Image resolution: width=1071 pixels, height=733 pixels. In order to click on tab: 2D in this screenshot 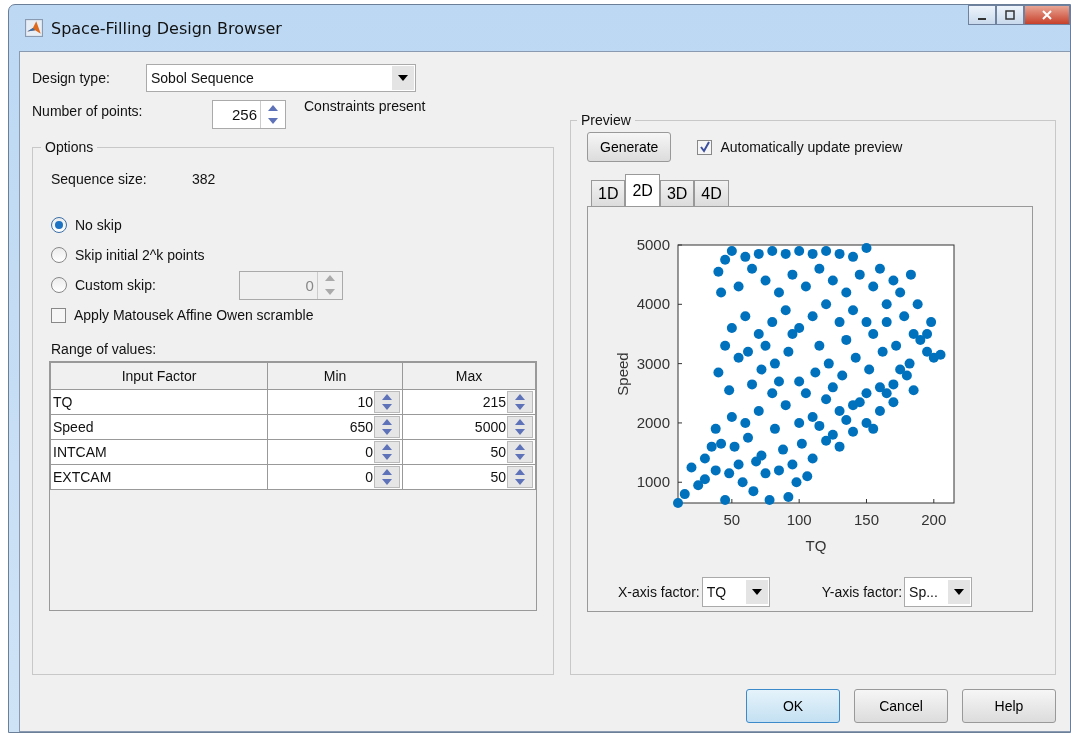, I will do `click(642, 190)`.